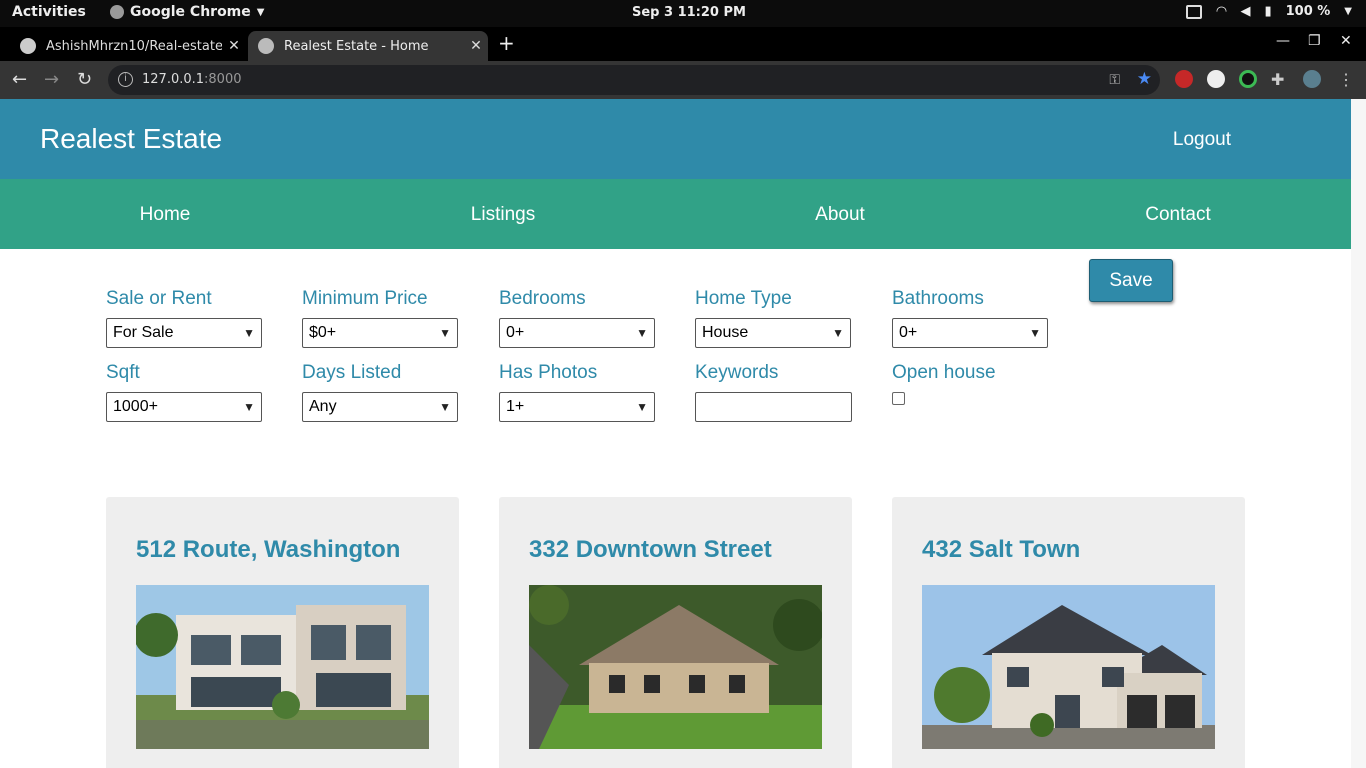  I want to click on site-brand: Realest Estate, so click(131, 139).